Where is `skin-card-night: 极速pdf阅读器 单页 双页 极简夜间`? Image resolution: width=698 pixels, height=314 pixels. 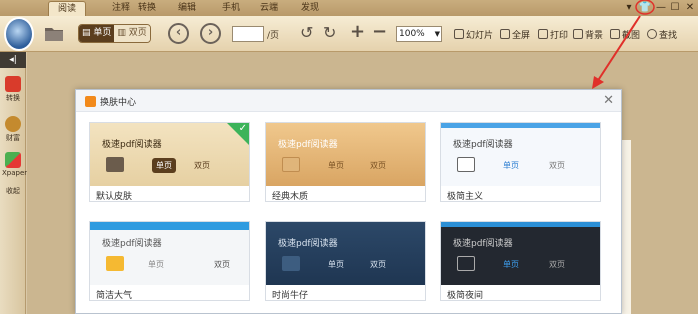 skin-card-night: 极速pdf阅读器 单页 双页 极简夜间 is located at coordinates (520, 261).